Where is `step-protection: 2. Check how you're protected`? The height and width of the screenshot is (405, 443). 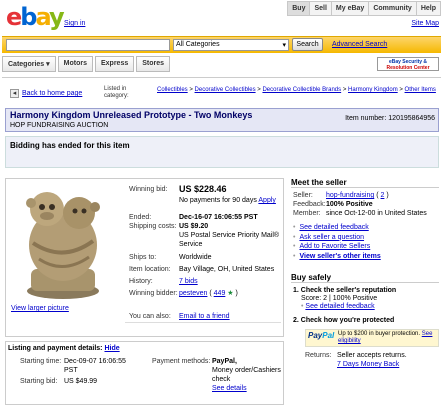
step-protection: 2. Check how you're protected is located at coordinates (344, 320).